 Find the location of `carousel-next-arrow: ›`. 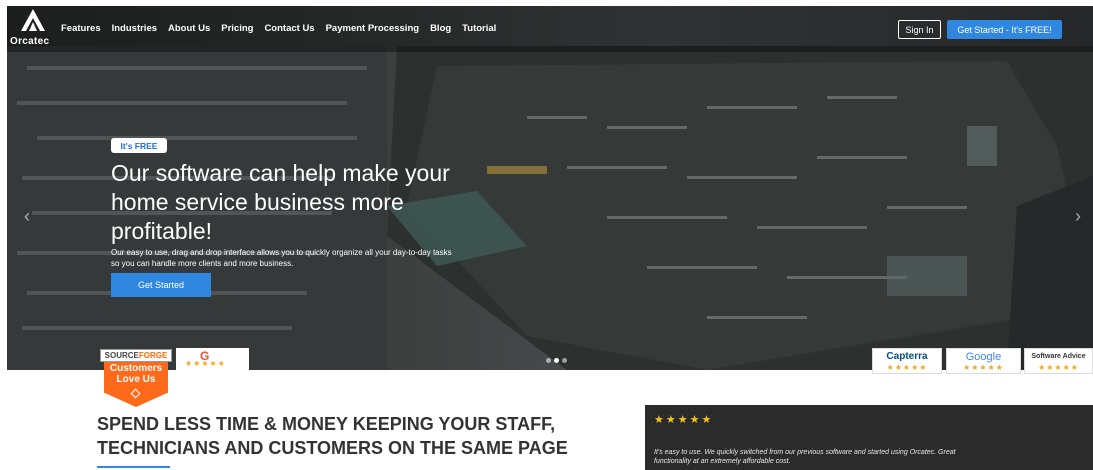

carousel-next-arrow: › is located at coordinates (1078, 216).